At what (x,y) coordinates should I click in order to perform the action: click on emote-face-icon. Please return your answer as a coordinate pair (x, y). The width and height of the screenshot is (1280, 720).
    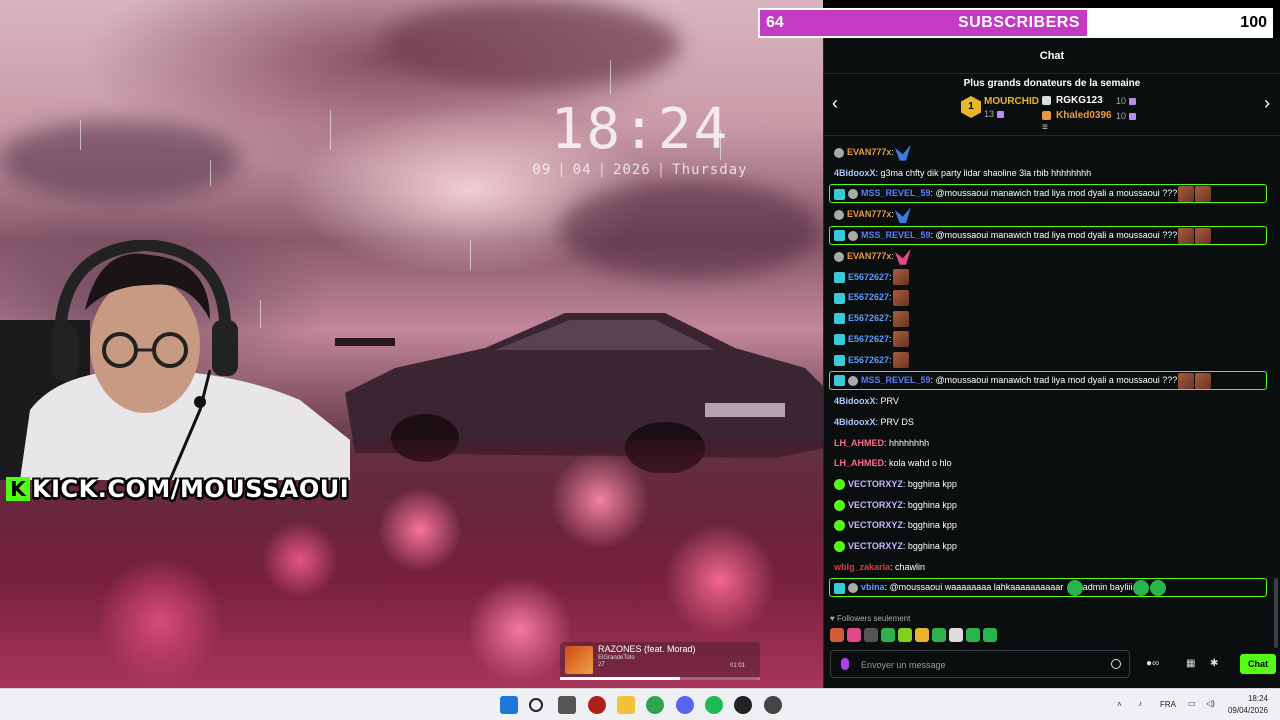
    Looking at the image, I should click on (1186, 235).